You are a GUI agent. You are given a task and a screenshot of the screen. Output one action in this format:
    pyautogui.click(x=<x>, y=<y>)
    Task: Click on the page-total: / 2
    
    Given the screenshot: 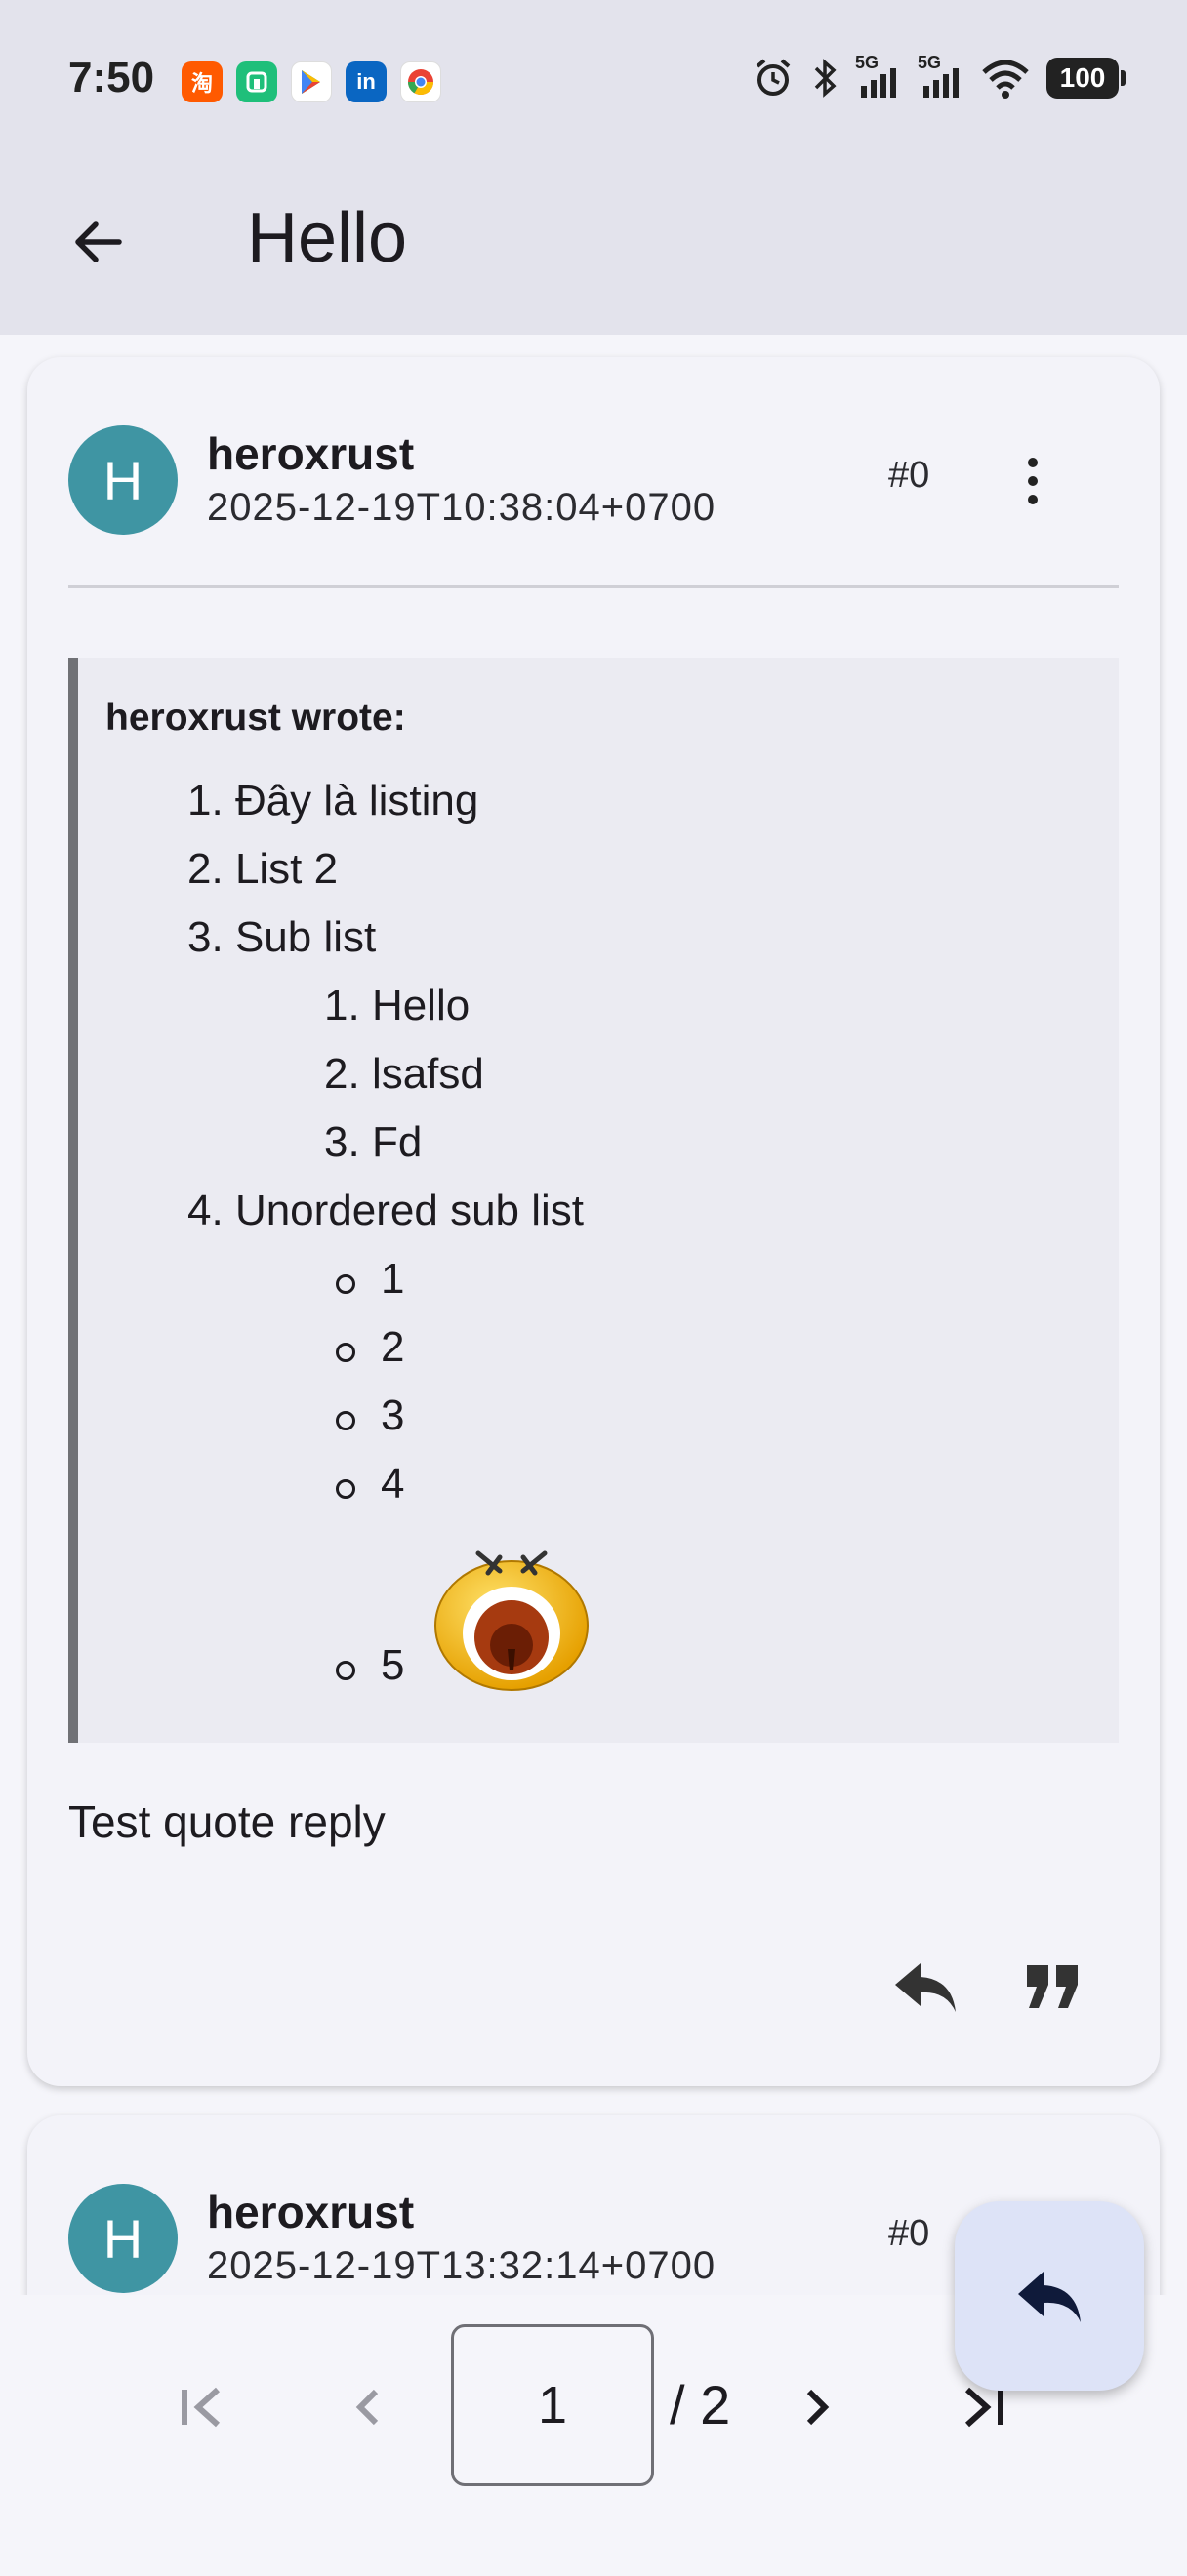 What is the action you would take?
    pyautogui.click(x=700, y=2404)
    